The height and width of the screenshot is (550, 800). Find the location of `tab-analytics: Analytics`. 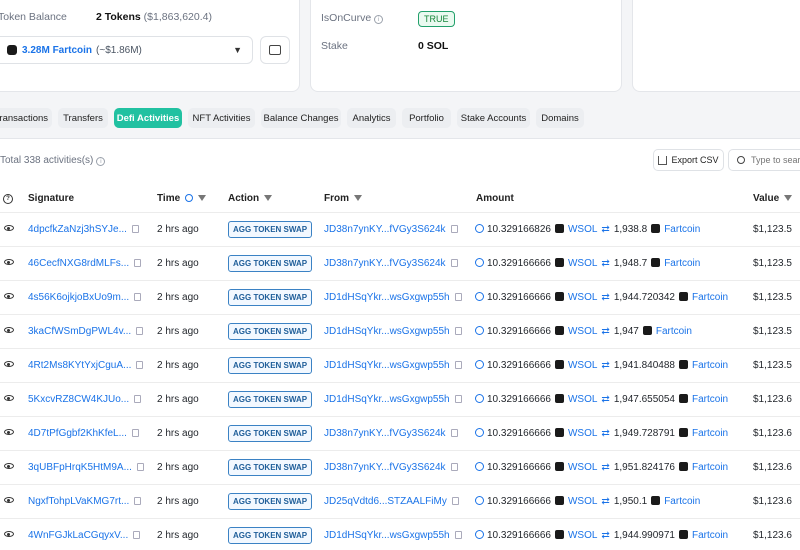

tab-analytics: Analytics is located at coordinates (371, 118).